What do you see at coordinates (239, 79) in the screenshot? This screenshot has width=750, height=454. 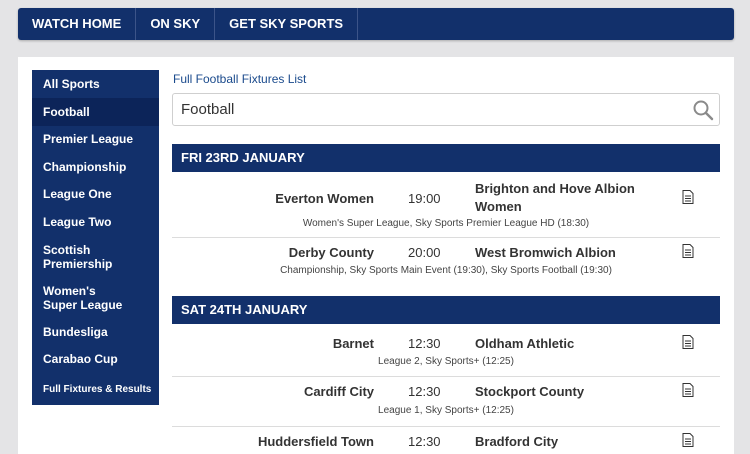 I see `full-fixtures-link: Full Football Fixtures List` at bounding box center [239, 79].